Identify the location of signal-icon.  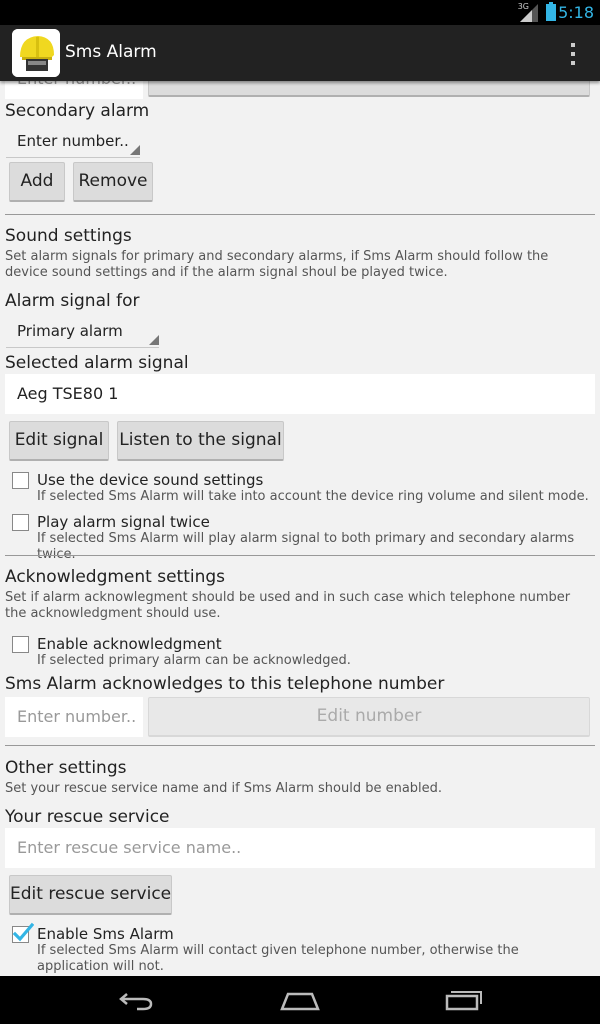
(529, 13).